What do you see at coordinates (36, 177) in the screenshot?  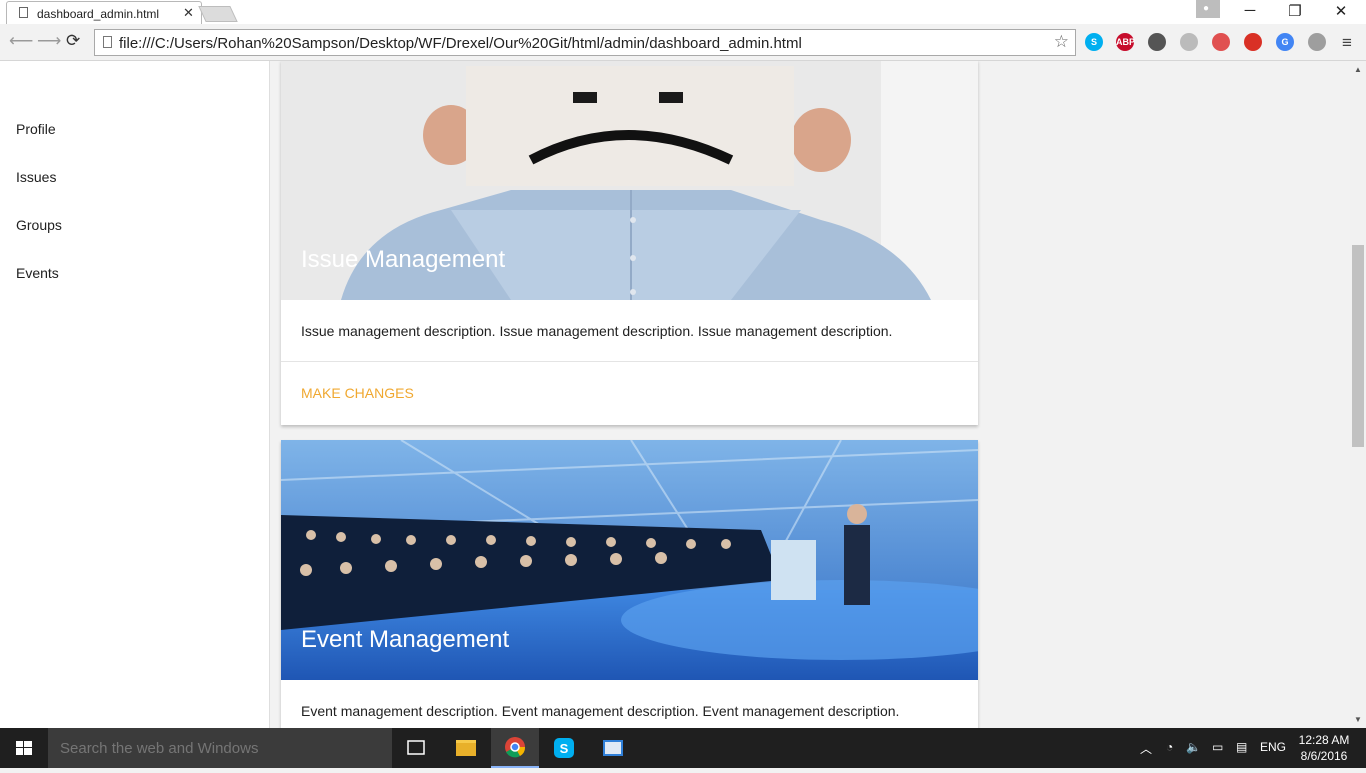 I see `sidebar-item-issues: Issues` at bounding box center [36, 177].